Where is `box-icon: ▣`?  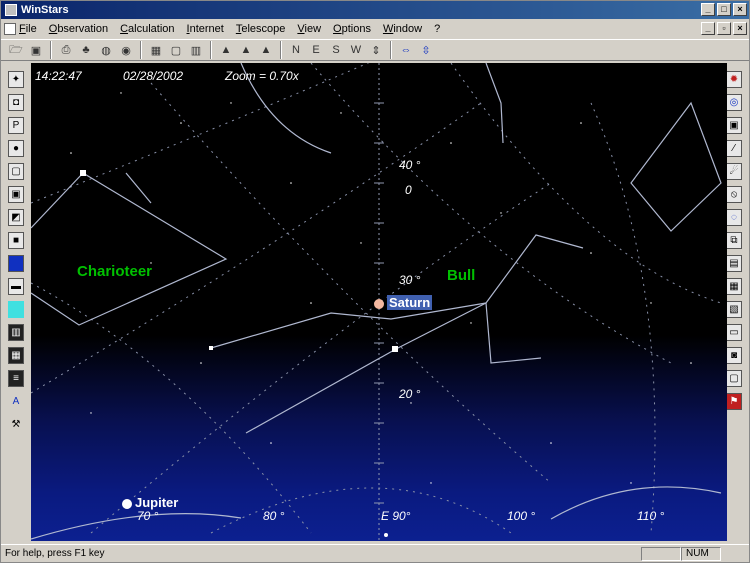 box-icon: ▣ is located at coordinates (16, 194).